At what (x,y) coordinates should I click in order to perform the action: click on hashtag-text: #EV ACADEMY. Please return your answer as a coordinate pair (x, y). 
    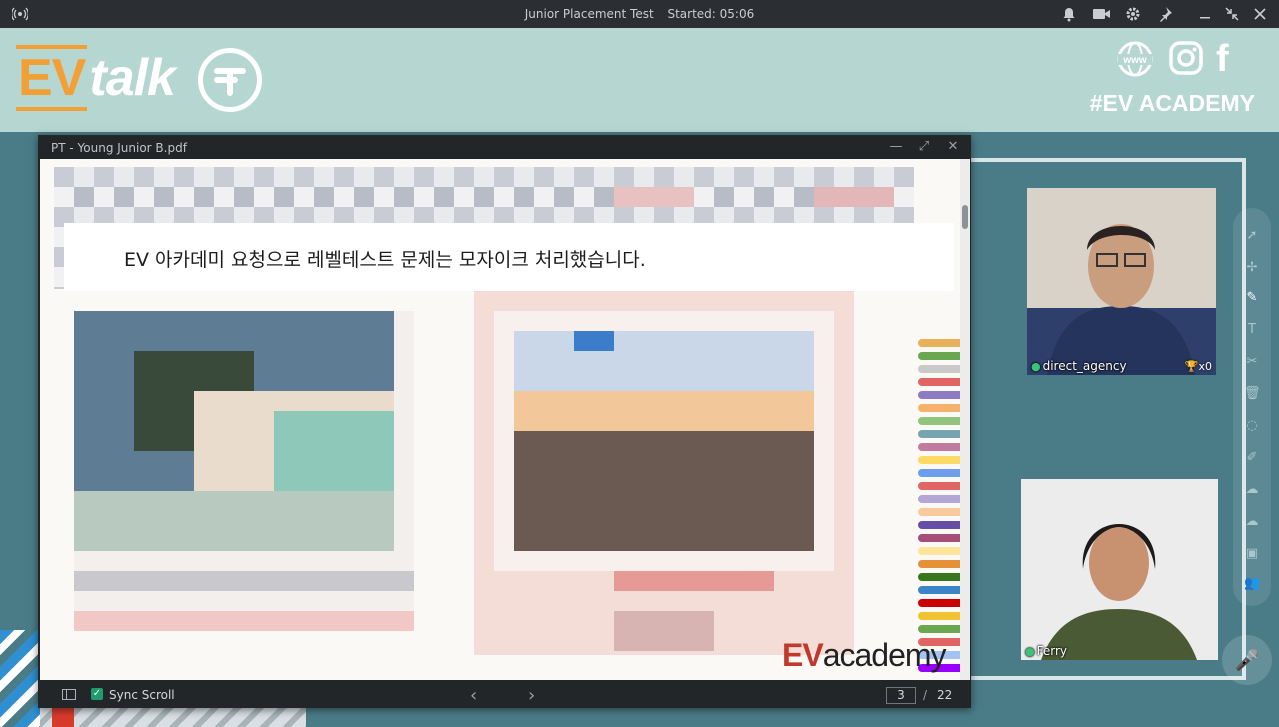
    Looking at the image, I should click on (1172, 103).